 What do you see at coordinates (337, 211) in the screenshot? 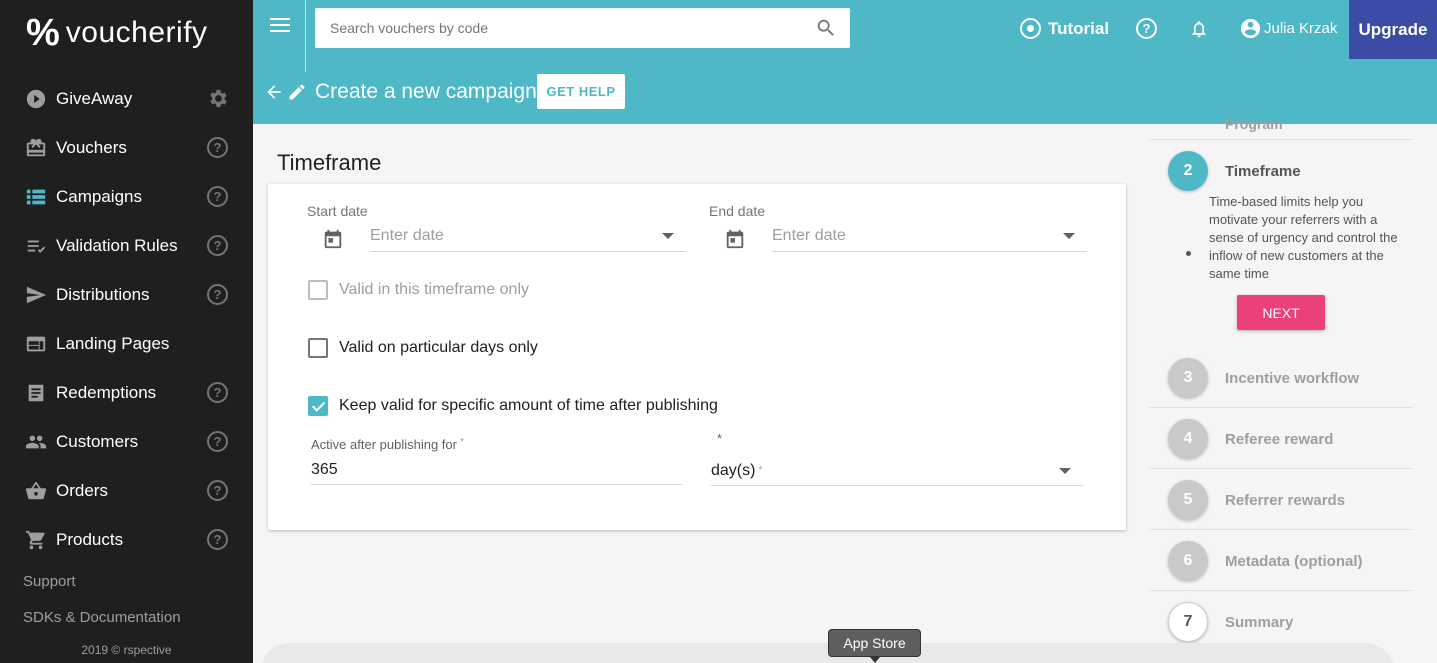
I see `start-date-label: Start date` at bounding box center [337, 211].